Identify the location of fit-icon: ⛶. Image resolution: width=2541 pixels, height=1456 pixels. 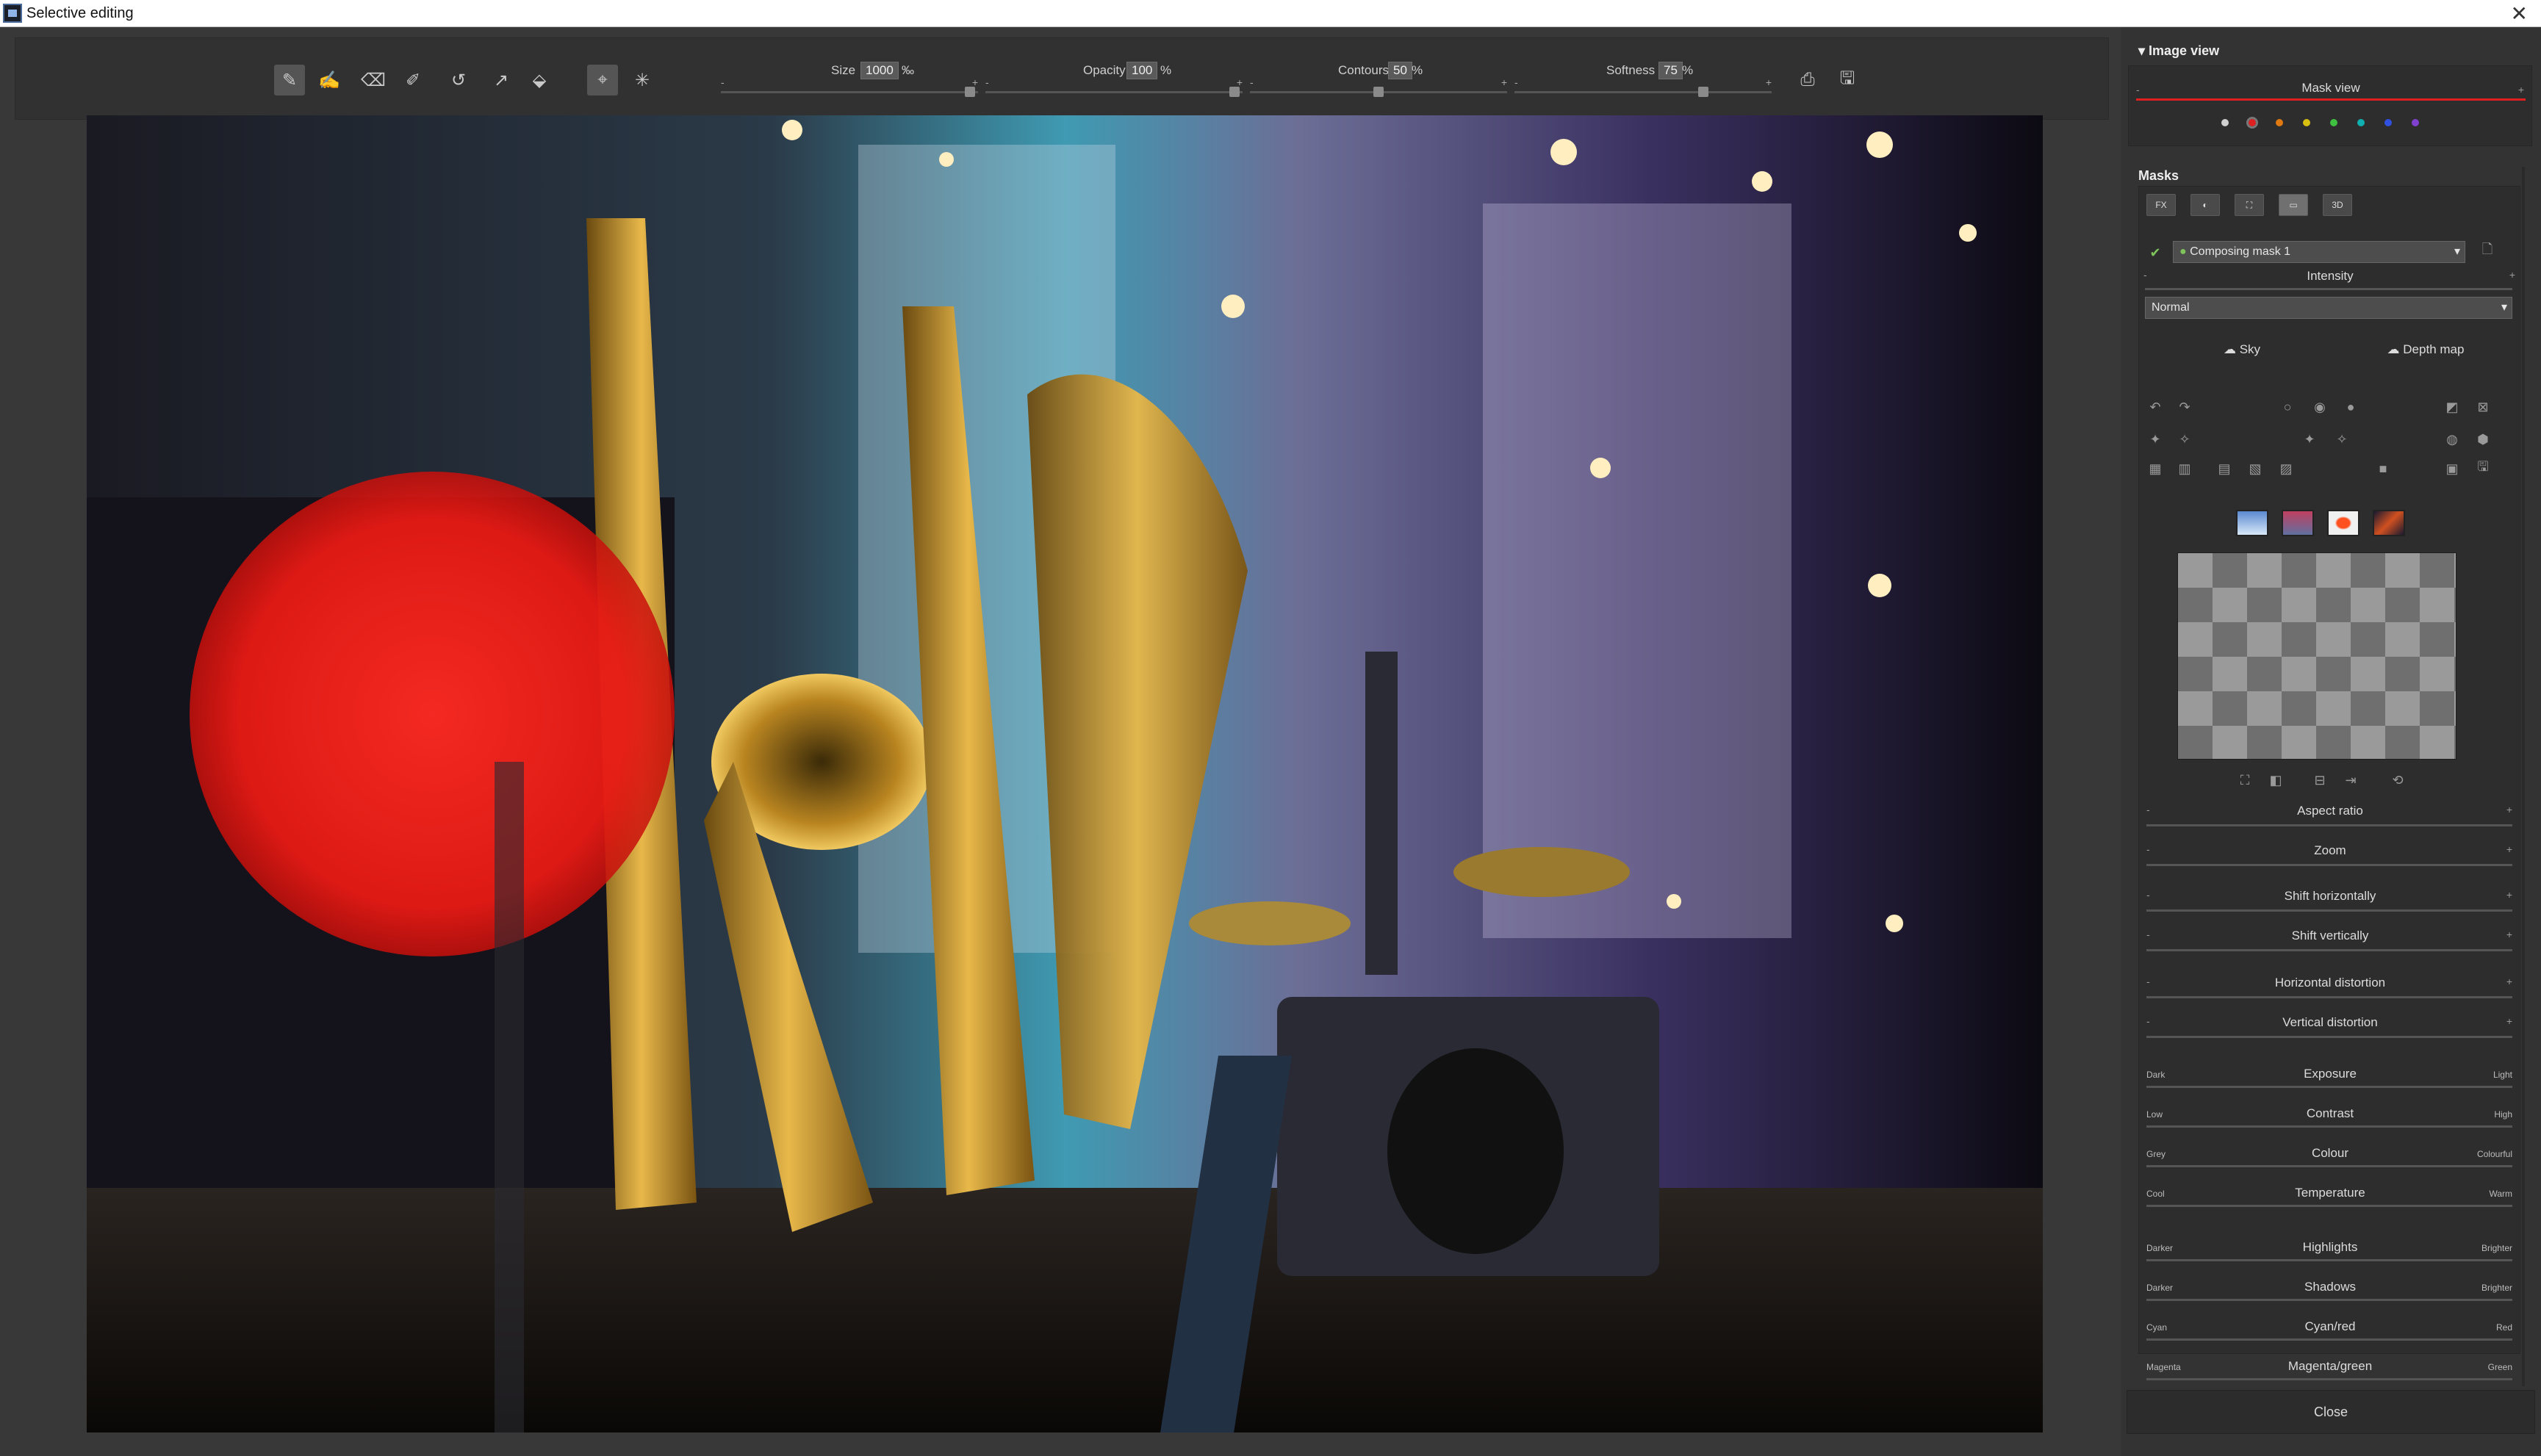
(2245, 780).